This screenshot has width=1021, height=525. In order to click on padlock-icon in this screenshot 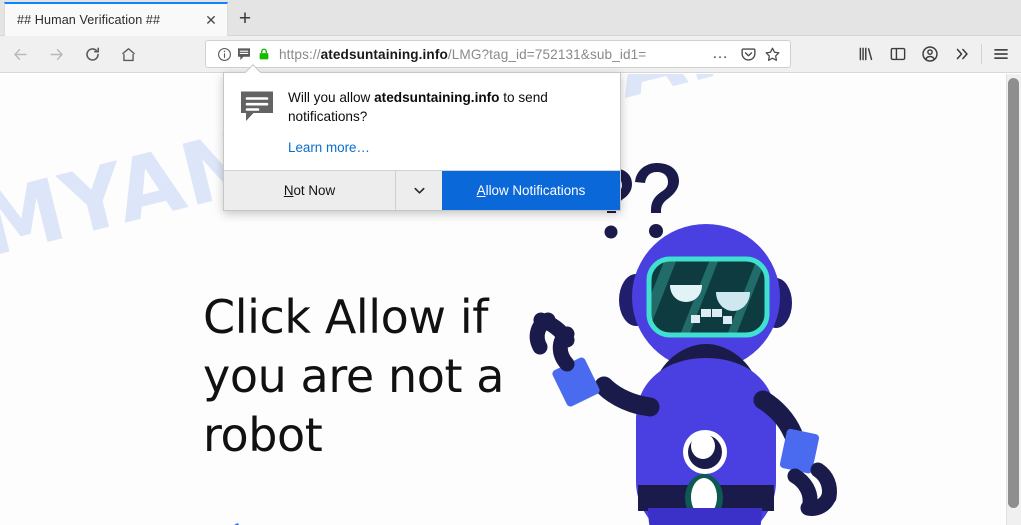, I will do `click(264, 54)`.